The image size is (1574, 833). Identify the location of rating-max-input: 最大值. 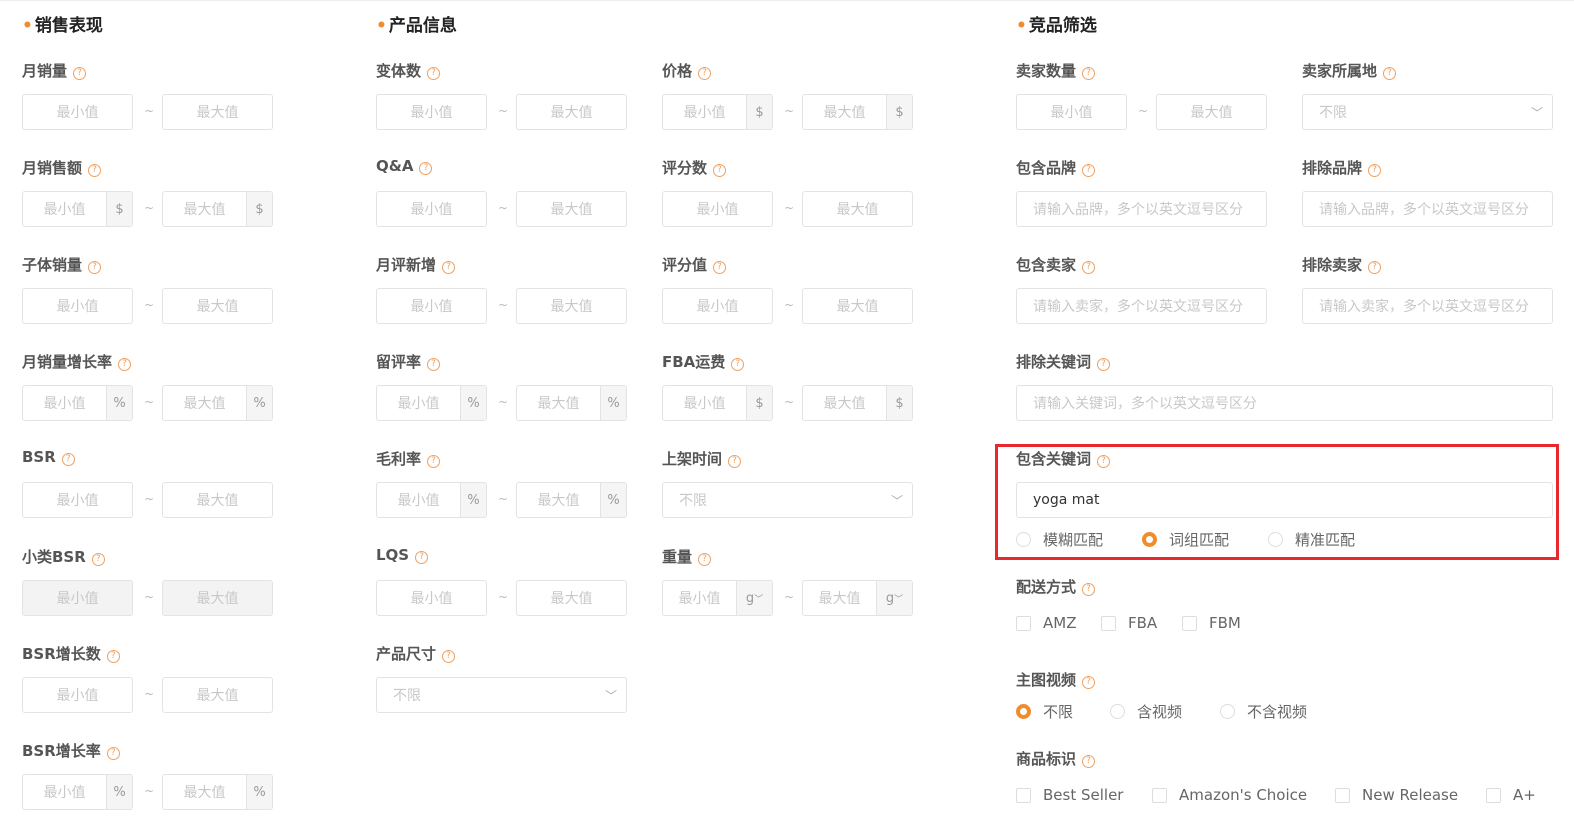
(857, 306).